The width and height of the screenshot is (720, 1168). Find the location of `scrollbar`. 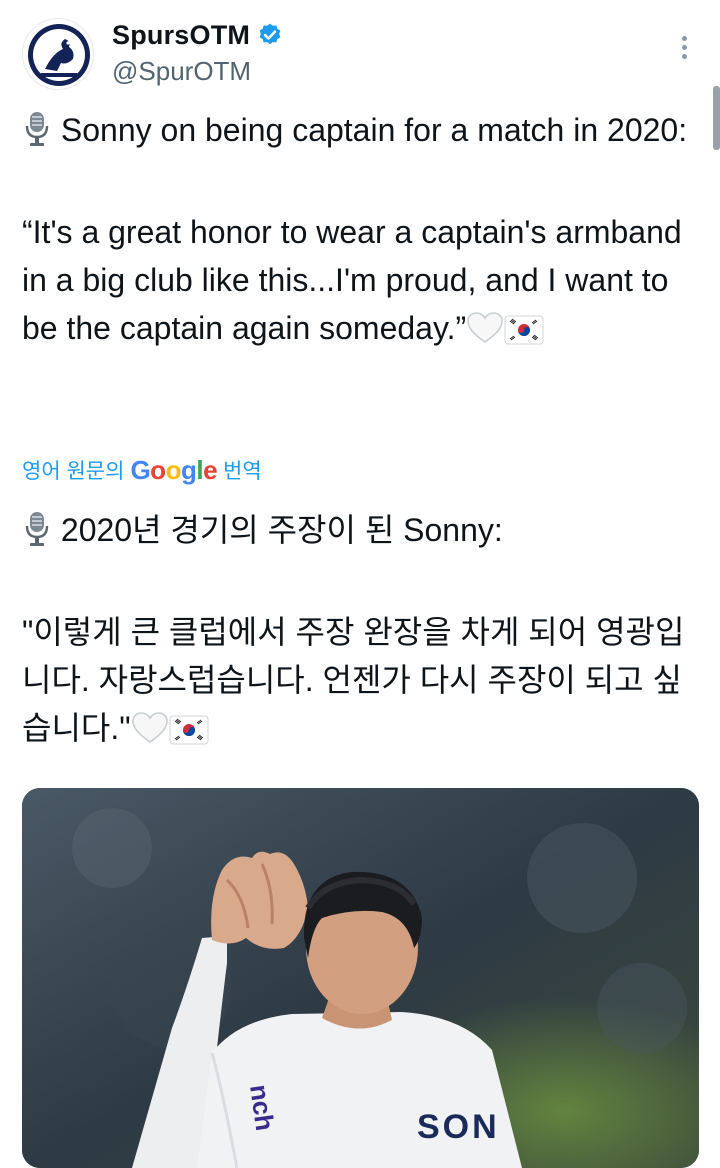

scrollbar is located at coordinates (716, 118).